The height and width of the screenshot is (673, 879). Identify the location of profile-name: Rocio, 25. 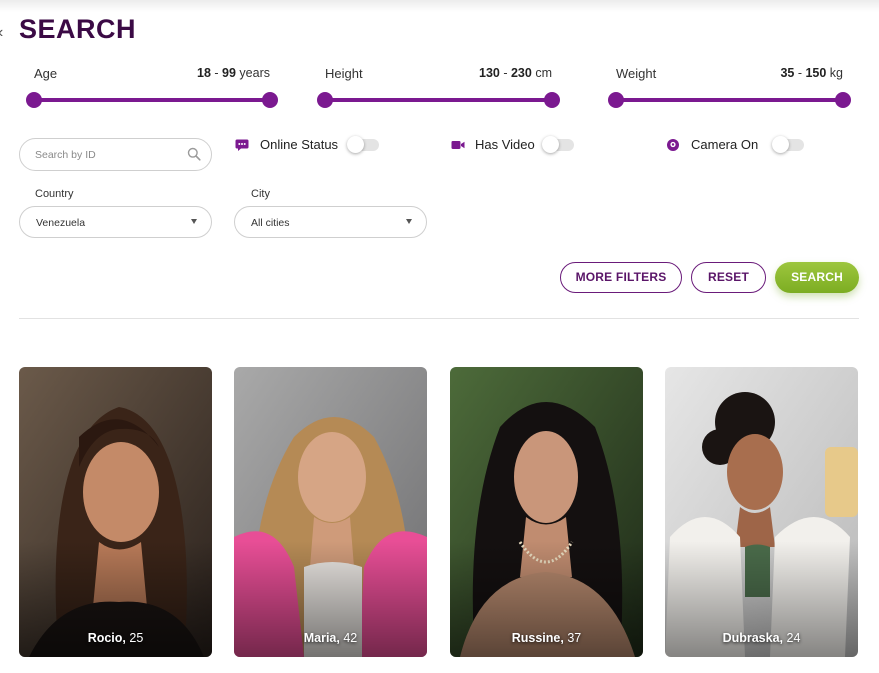
(115, 638).